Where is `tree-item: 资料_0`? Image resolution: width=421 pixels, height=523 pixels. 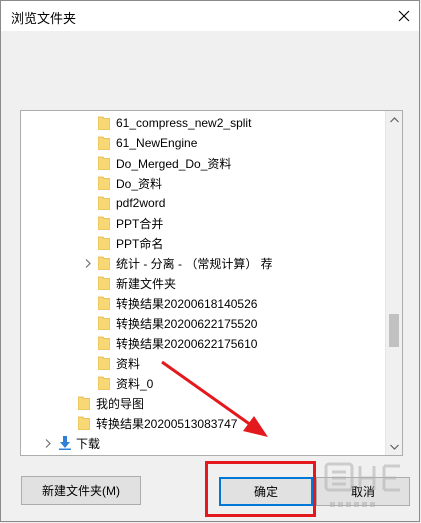
tree-item: 资料_0 is located at coordinates (117, 383).